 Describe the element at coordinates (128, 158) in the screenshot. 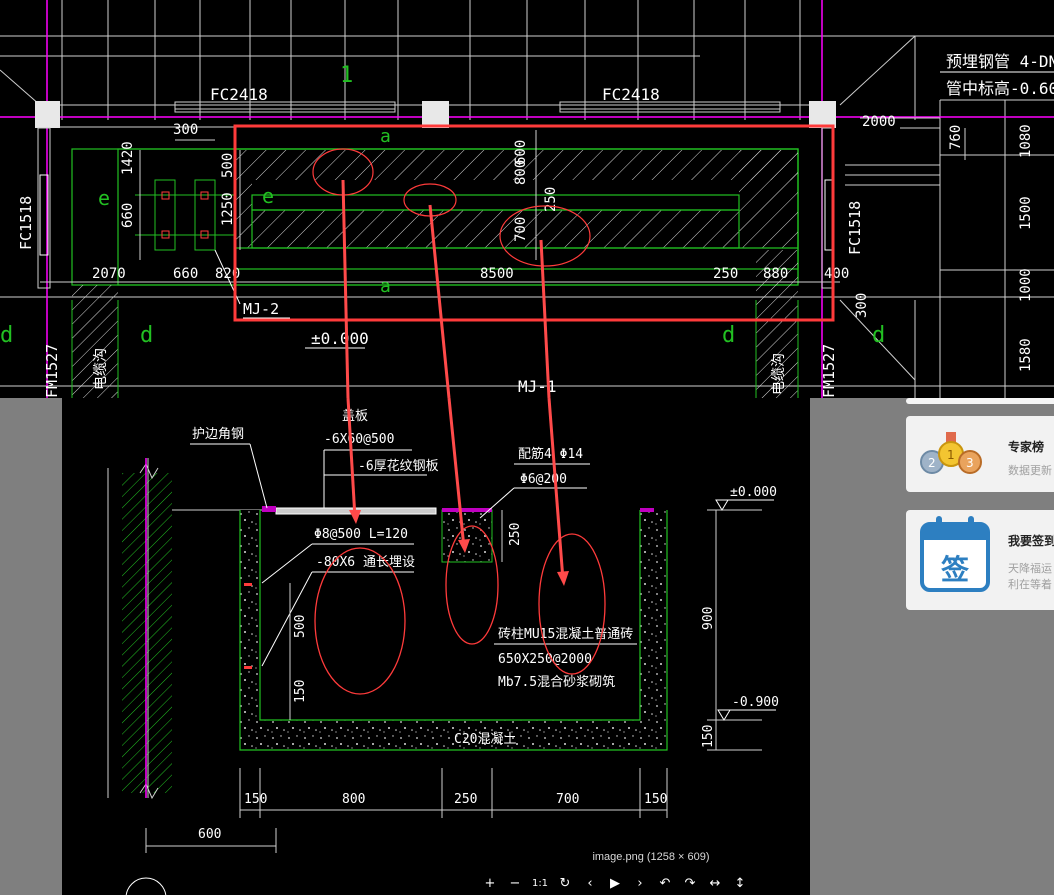

I see `dim-1420: 1420` at that location.